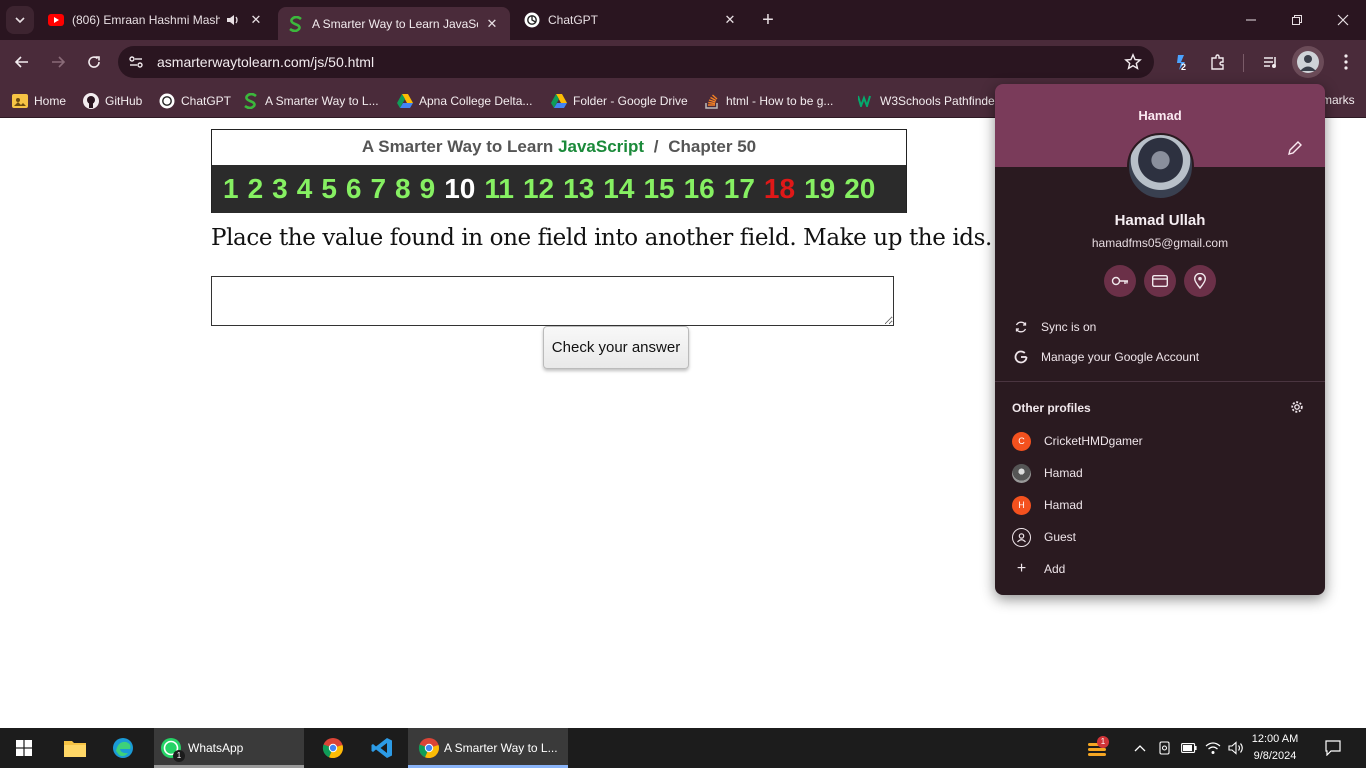  I want to click on chapter-link-20: 20, so click(859, 189).